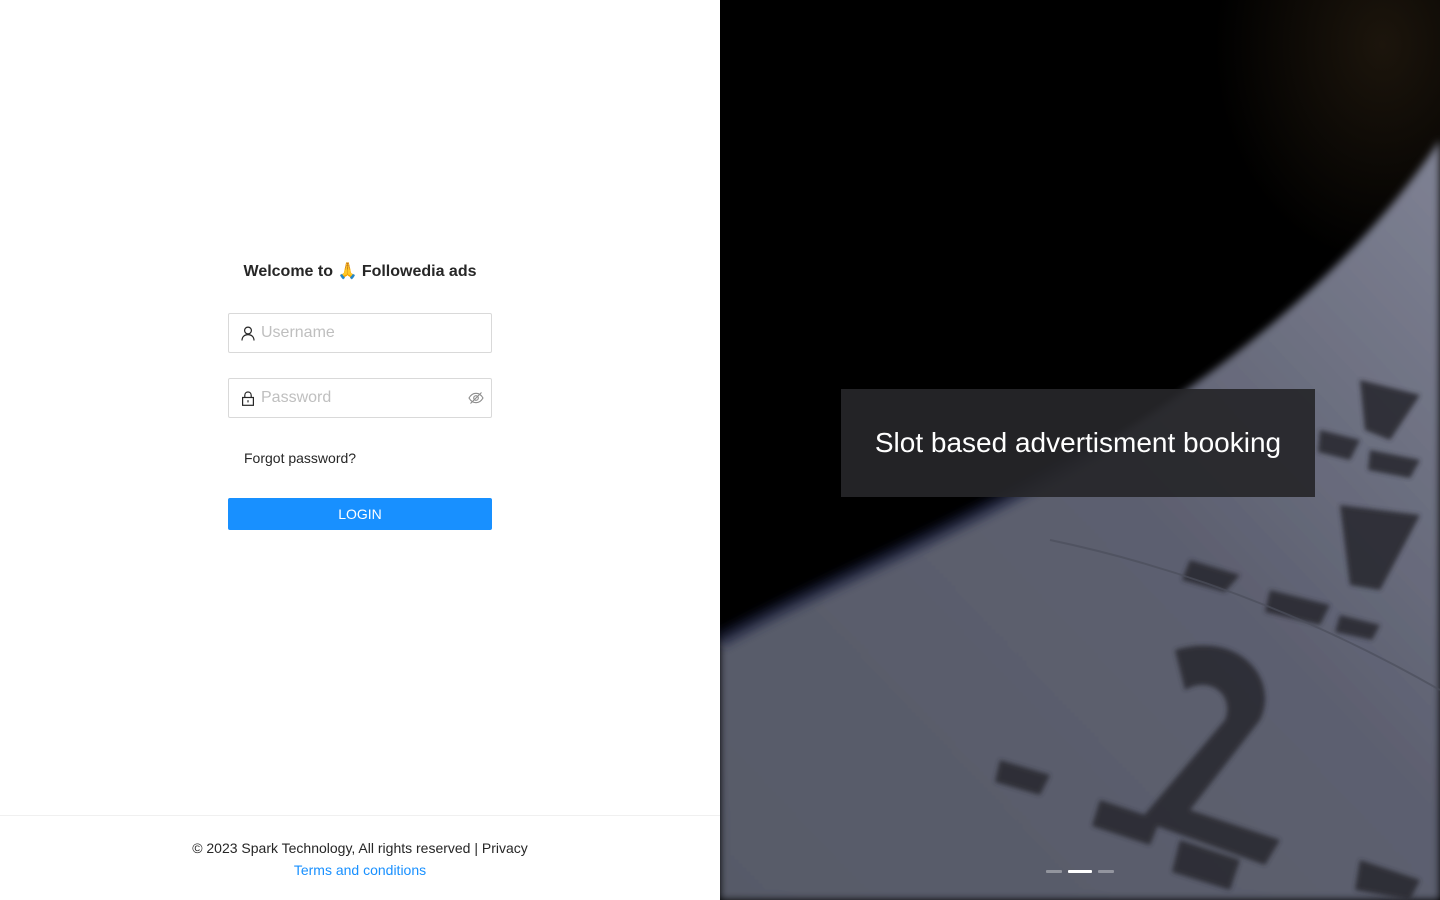 The width and height of the screenshot is (1440, 900). I want to click on privacy-link: Privacy, so click(505, 848).